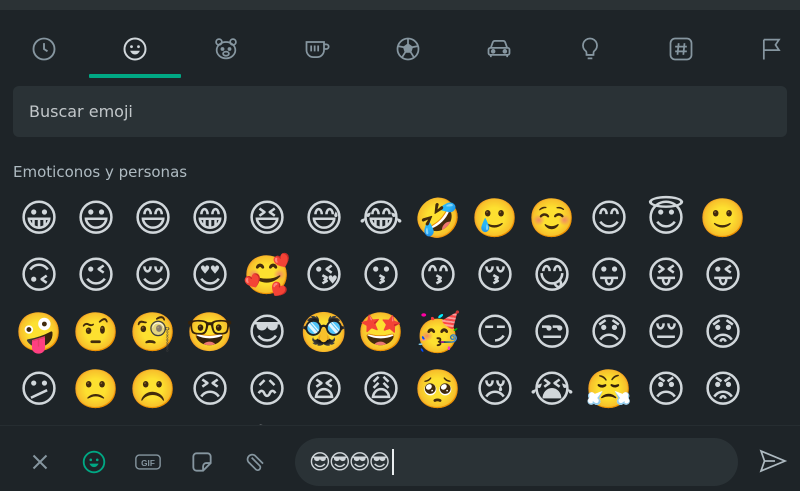  Describe the element at coordinates (210, 332) in the screenshot. I see `emoji: 🤓` at that location.